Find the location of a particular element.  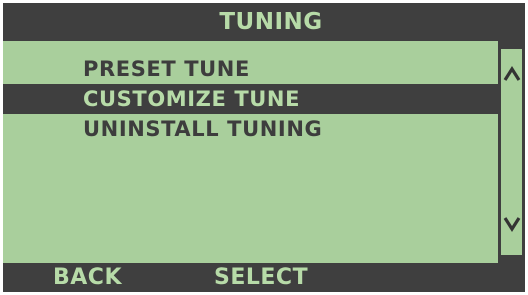

scroll-up-arrow-icon is located at coordinates (511, 75).